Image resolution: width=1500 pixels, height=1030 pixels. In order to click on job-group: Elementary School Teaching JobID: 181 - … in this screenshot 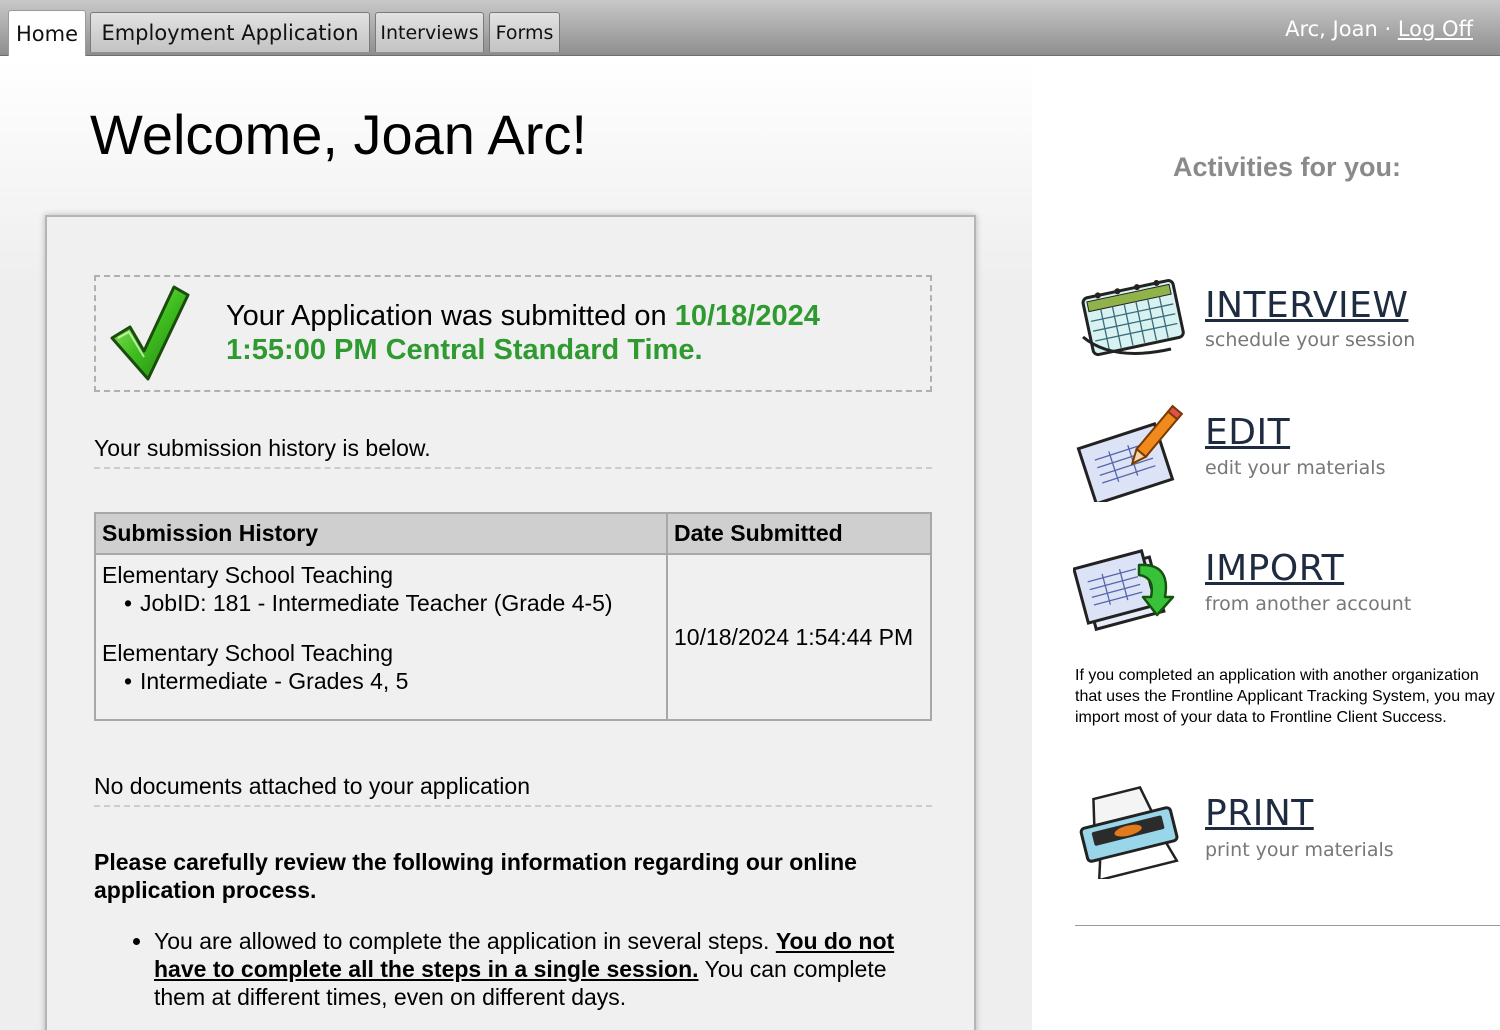, I will do `click(381, 589)`.